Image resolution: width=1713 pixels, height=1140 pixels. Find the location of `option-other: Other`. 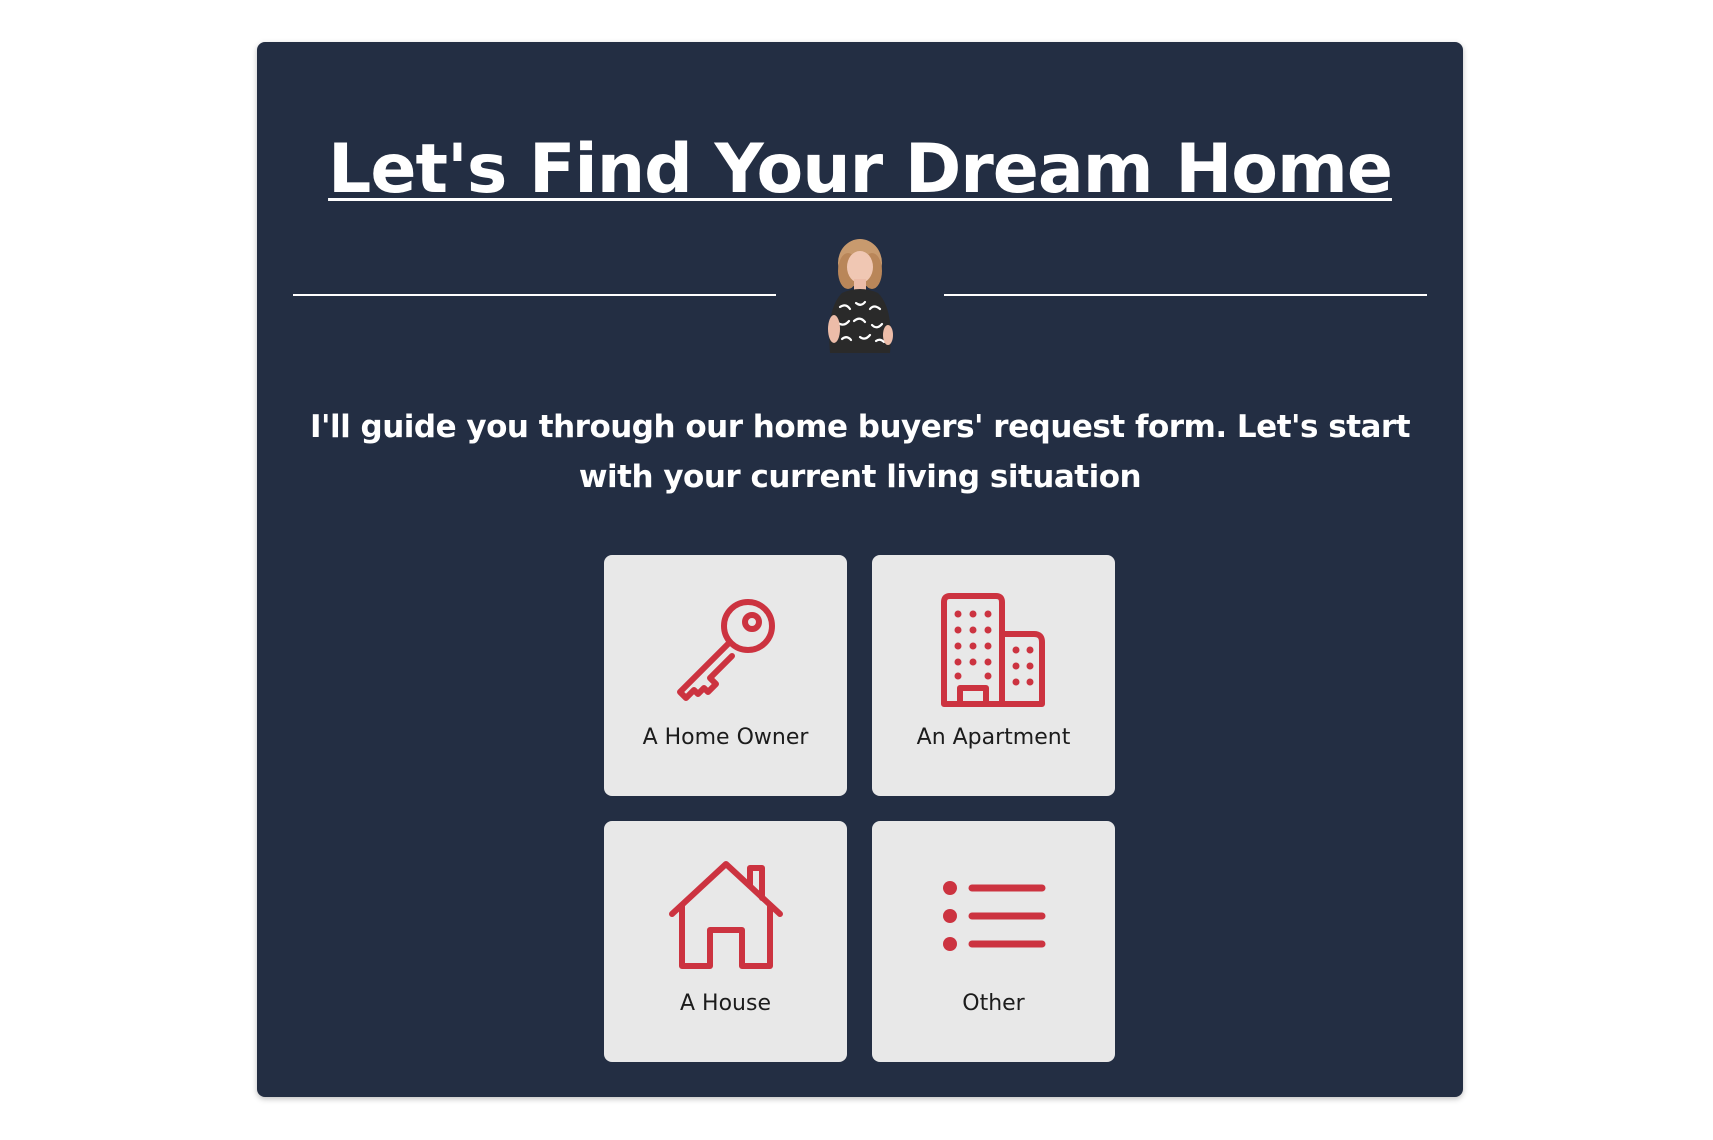

option-other: Other is located at coordinates (993, 941).